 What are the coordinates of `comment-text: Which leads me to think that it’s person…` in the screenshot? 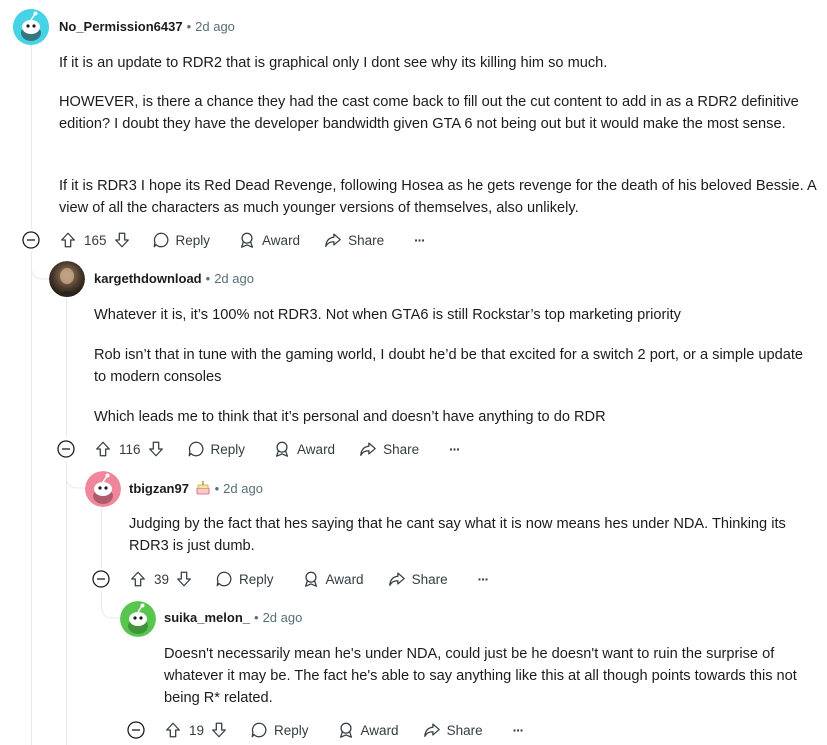 It's located at (350, 417).